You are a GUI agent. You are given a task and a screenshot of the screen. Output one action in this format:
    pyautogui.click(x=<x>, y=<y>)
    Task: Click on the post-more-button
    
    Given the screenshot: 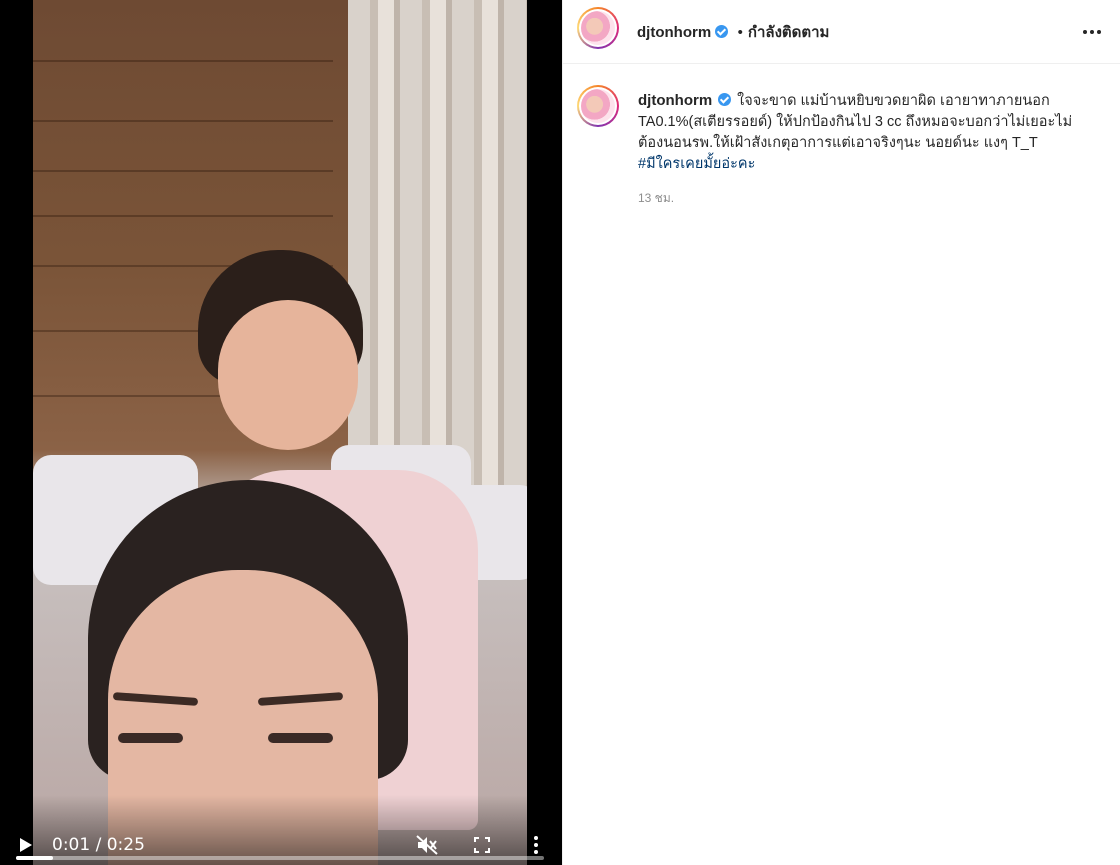 What is the action you would take?
    pyautogui.click(x=1092, y=32)
    